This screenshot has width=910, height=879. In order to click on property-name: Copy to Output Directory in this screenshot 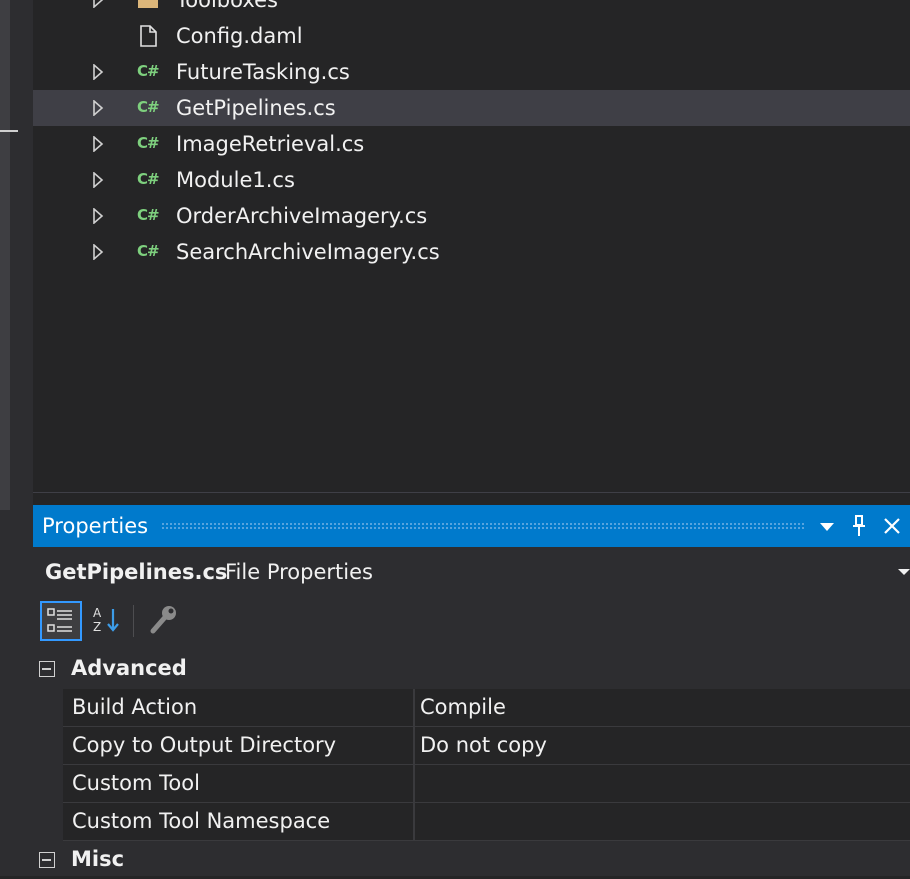, I will do `click(239, 745)`.